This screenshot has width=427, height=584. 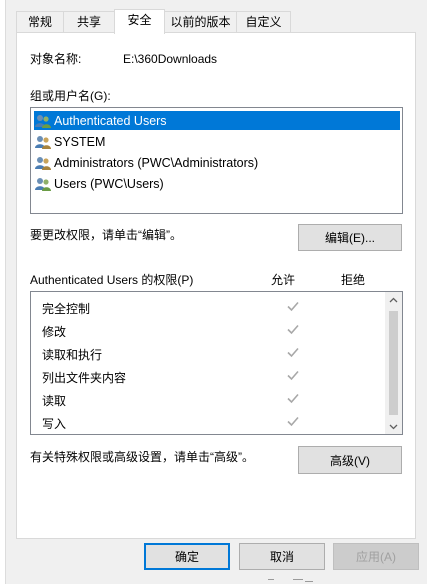 I want to click on permission-name: 完全控制, so click(x=66, y=309).